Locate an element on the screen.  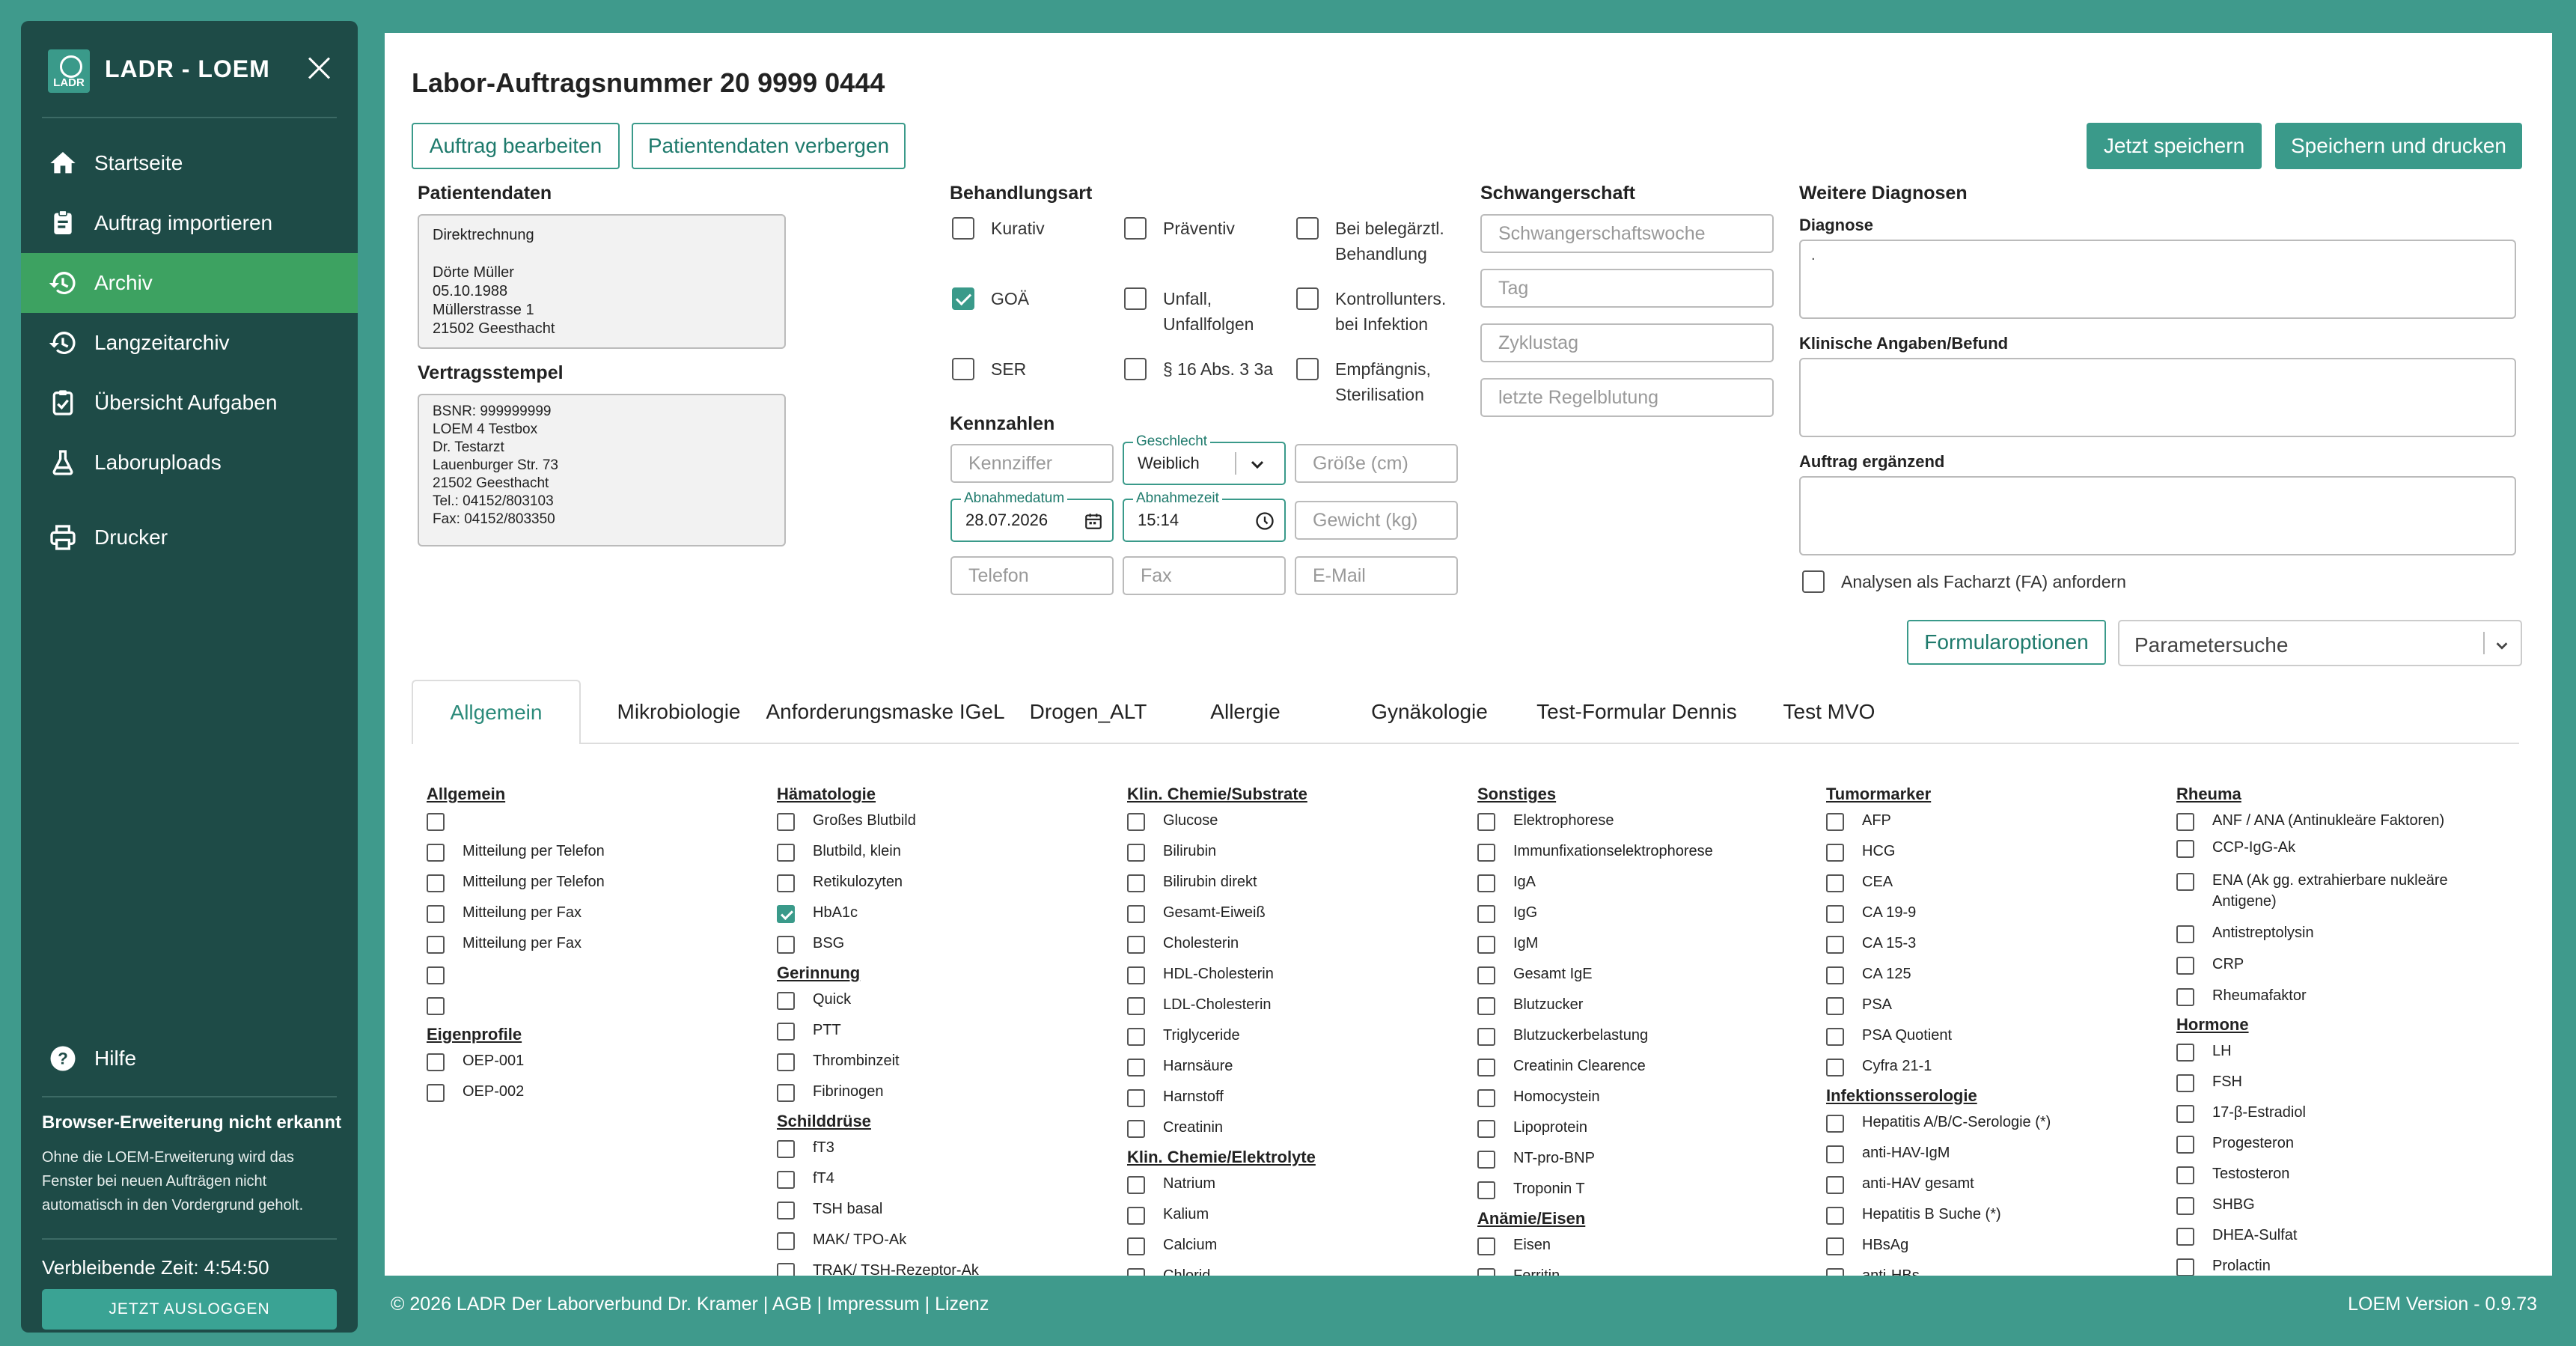
nav-drucker: Drucker is located at coordinates (189, 537).